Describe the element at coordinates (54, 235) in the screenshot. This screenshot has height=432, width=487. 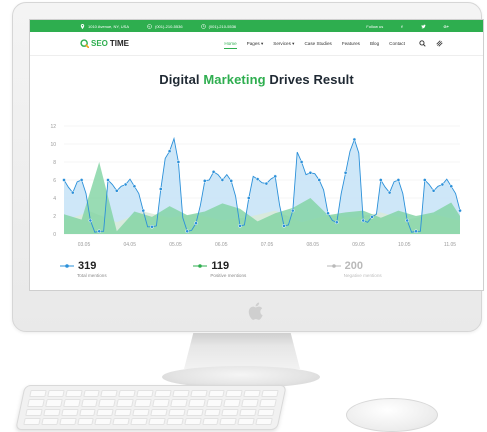
I see `y-tick-label: 0` at that location.